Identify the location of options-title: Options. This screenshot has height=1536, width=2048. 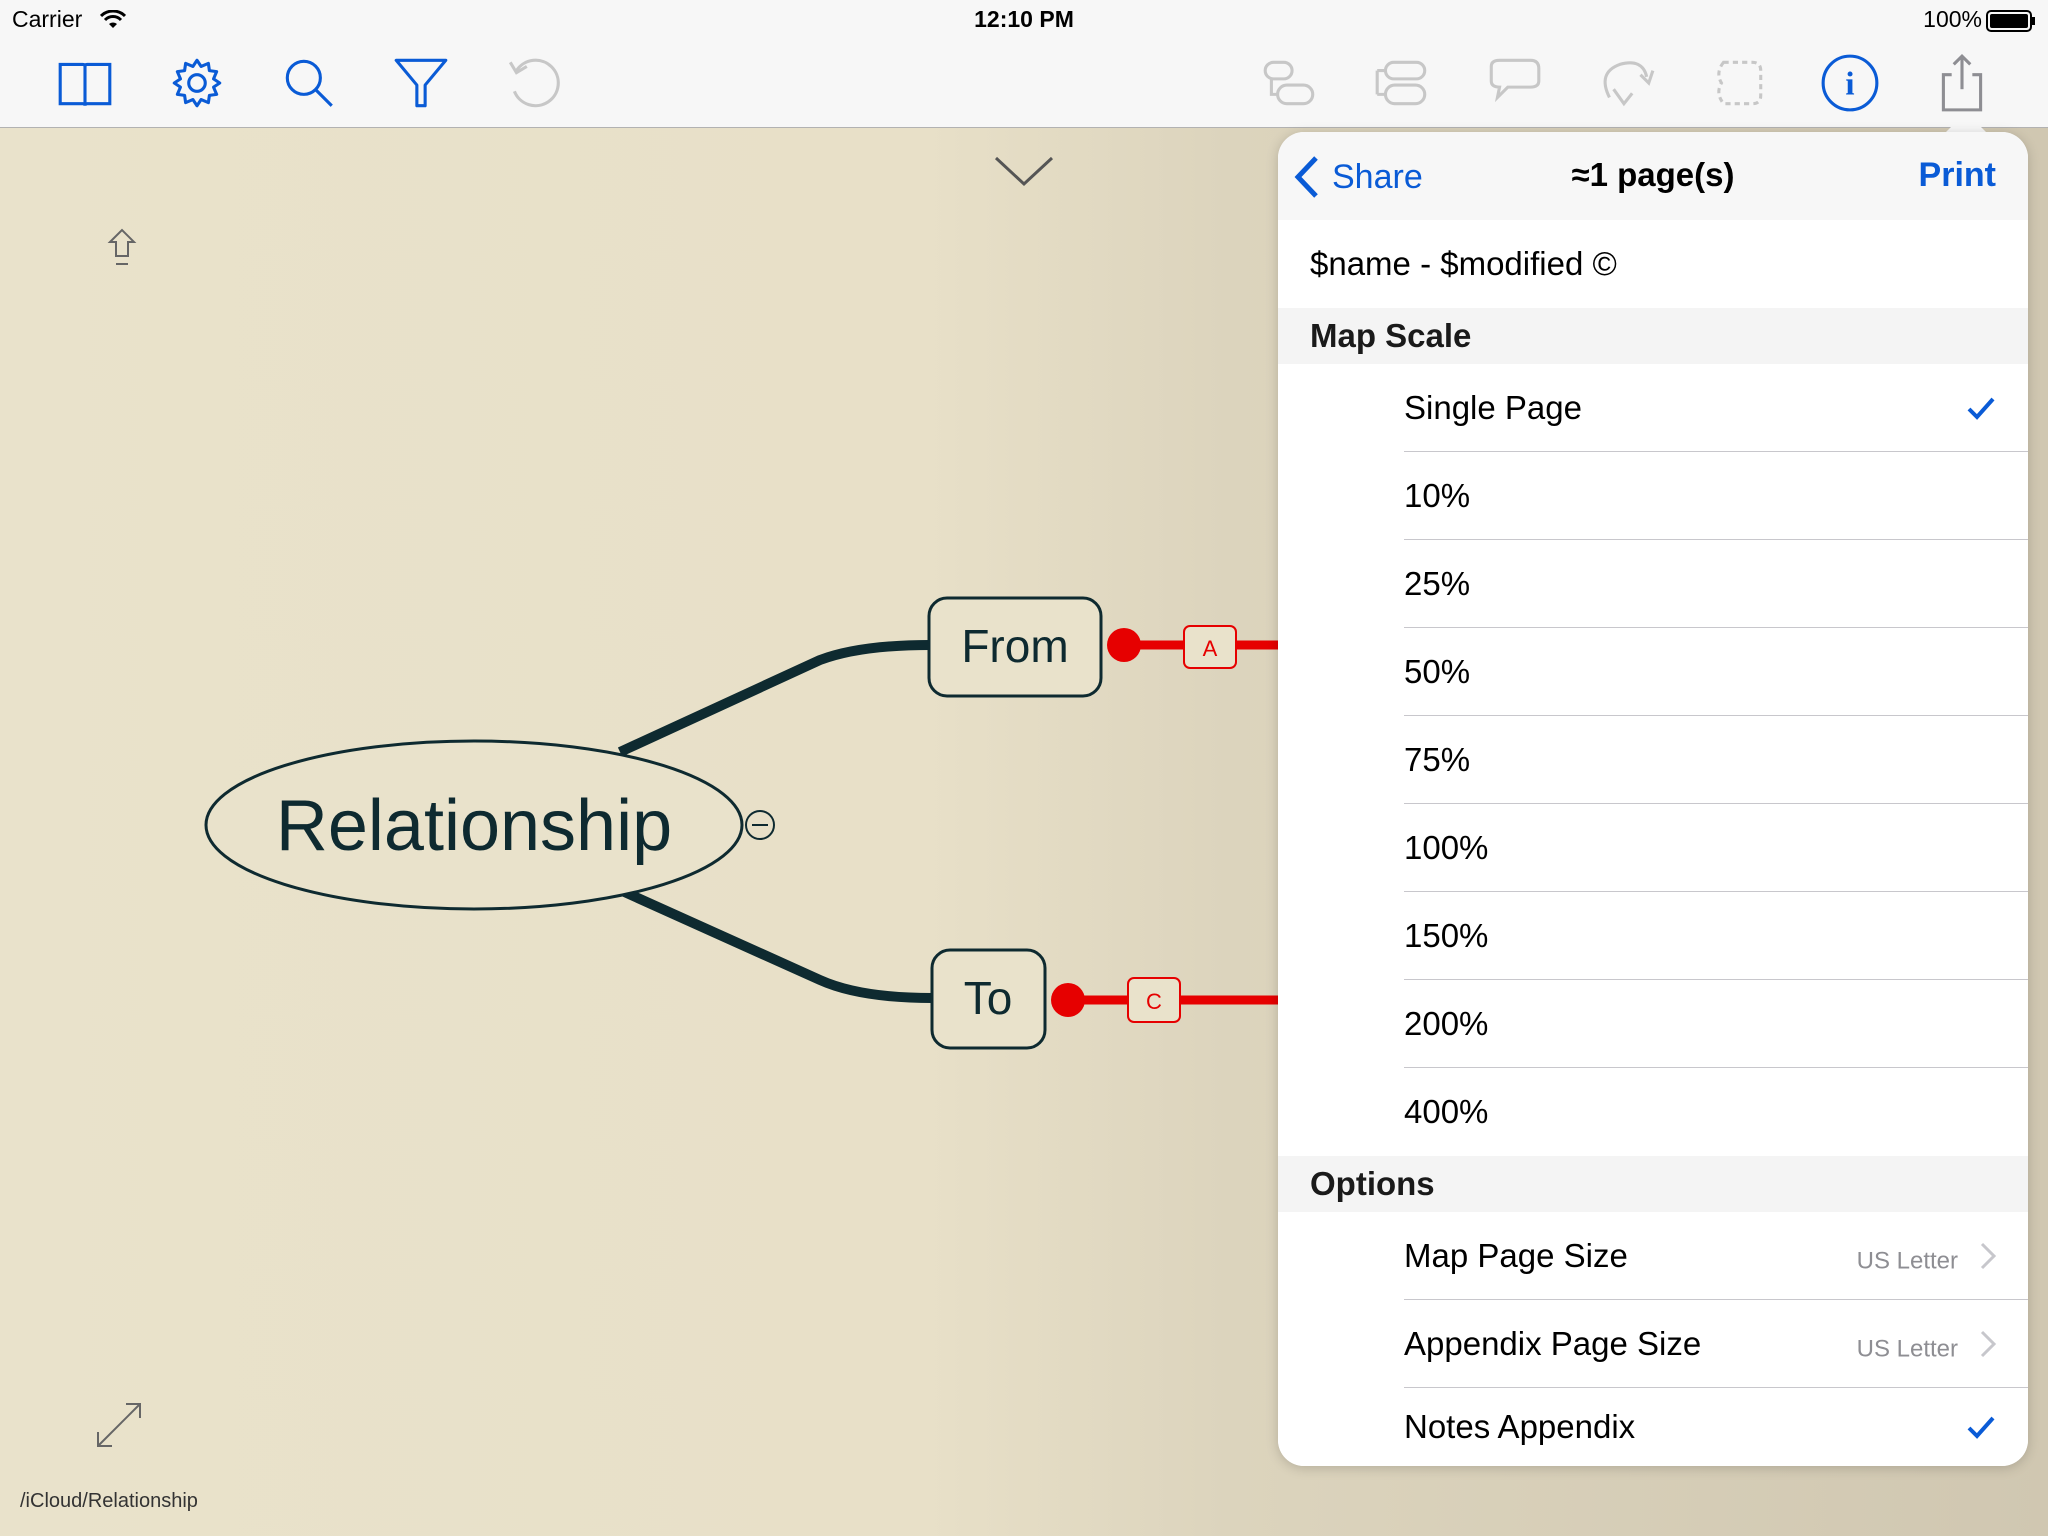
(1372, 1183).